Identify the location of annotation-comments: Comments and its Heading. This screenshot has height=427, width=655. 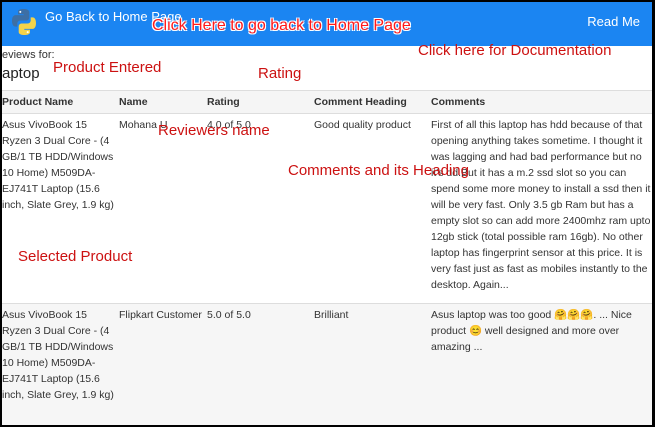
(378, 170).